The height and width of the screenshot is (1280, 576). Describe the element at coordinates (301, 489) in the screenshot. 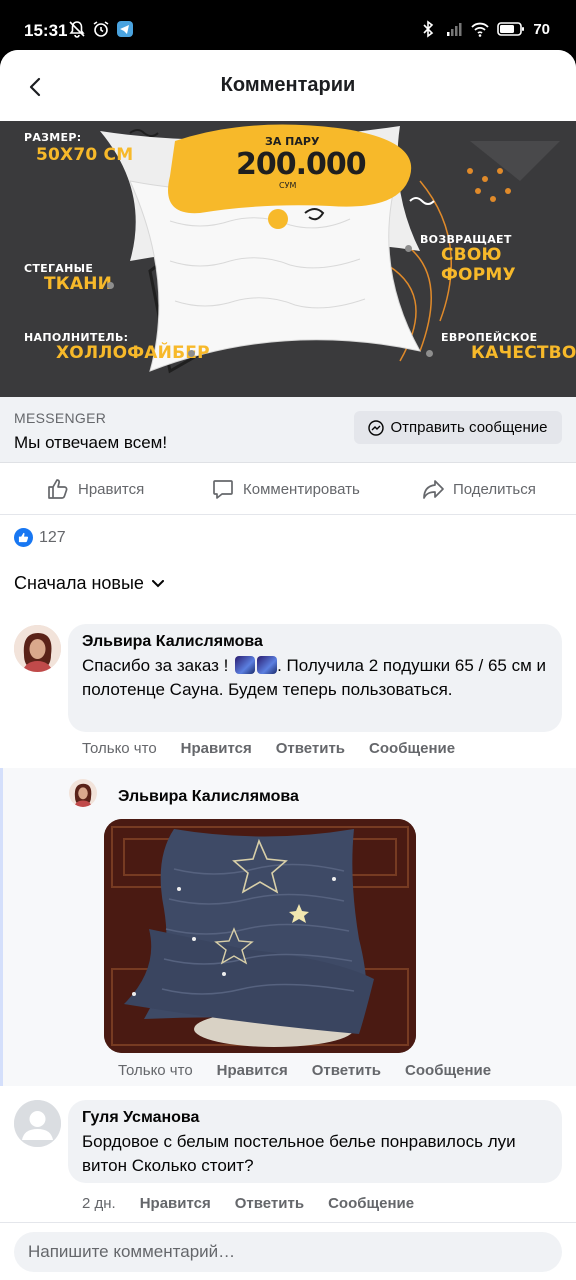

I see `comment-label: Комментировать` at that location.